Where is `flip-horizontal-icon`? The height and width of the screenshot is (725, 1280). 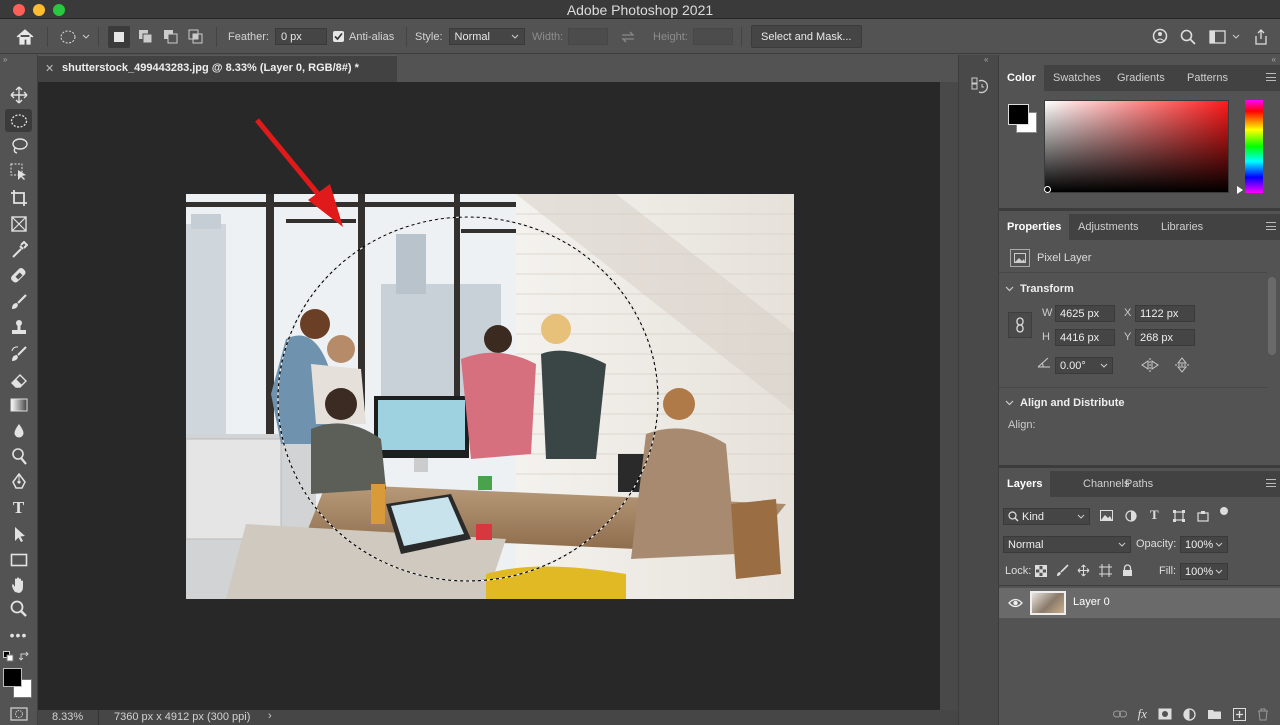 flip-horizontal-icon is located at coordinates (1150, 366).